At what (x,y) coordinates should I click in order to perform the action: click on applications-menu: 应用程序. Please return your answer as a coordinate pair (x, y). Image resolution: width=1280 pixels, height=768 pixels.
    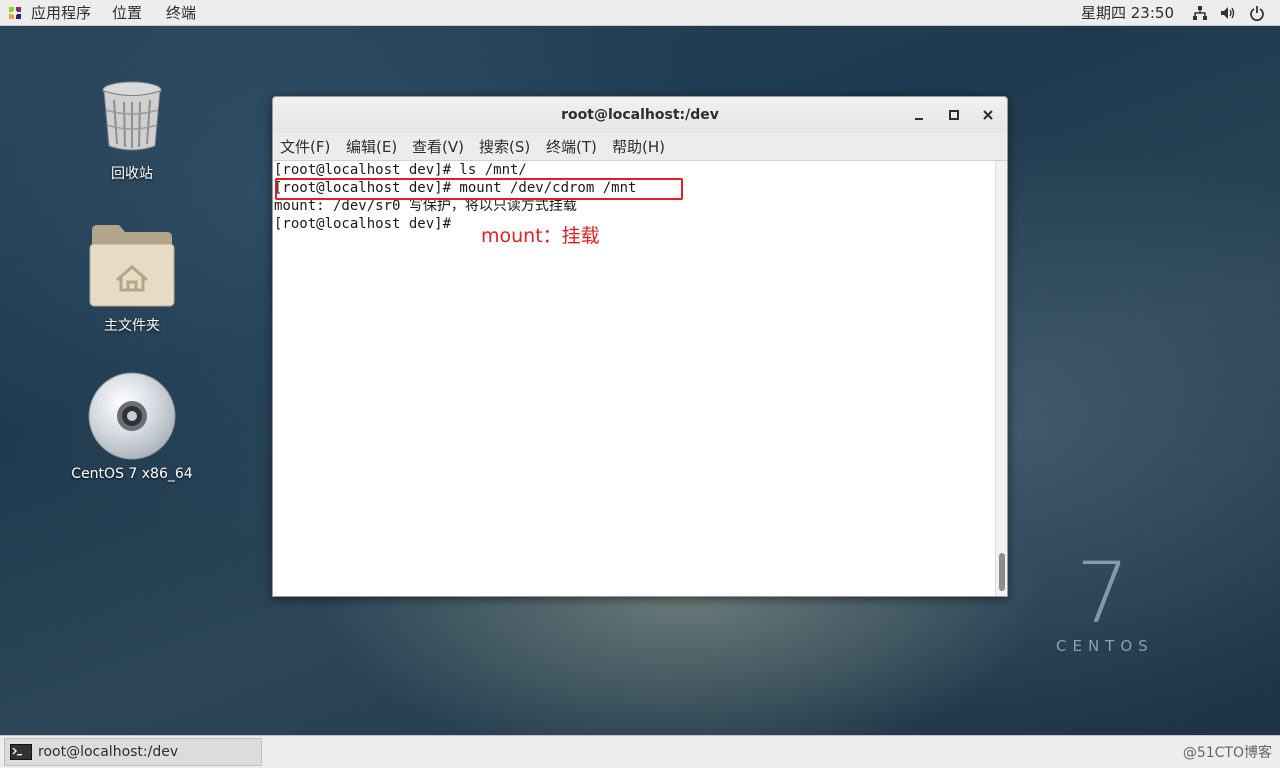
    Looking at the image, I should click on (61, 13).